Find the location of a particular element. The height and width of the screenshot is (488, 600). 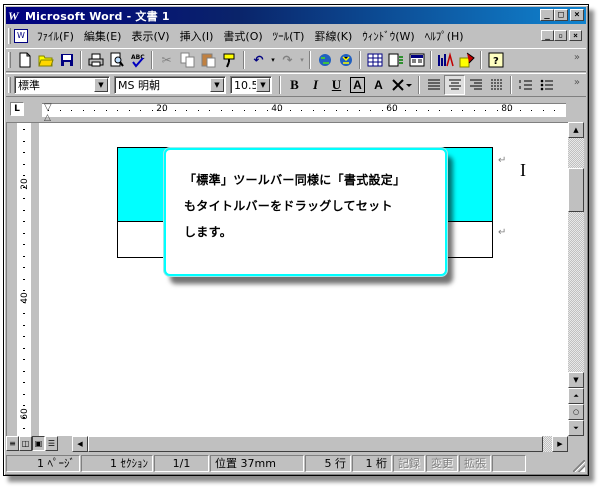

font-select: MS 明朝 ▼ is located at coordinates (170, 85).